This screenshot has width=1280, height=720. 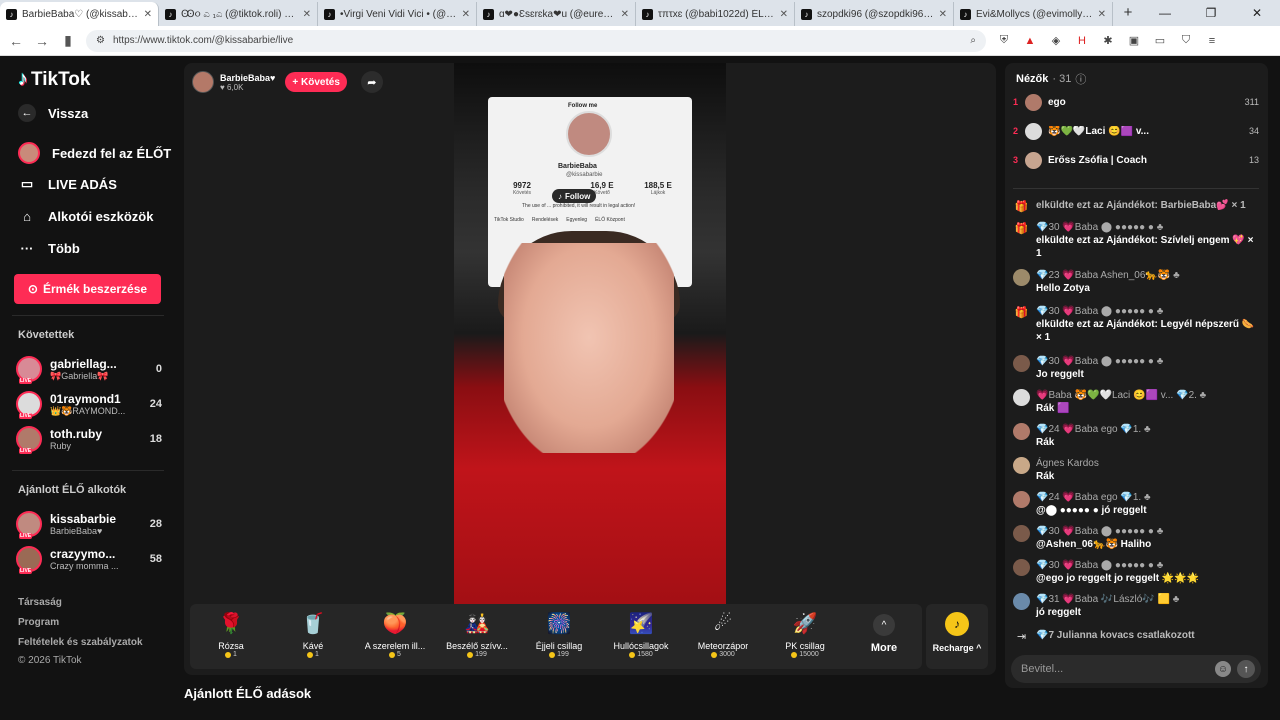 What do you see at coordinates (87, 289) in the screenshot?
I see `buy-coins-button: ⊙ Érmék beszerzése` at bounding box center [87, 289].